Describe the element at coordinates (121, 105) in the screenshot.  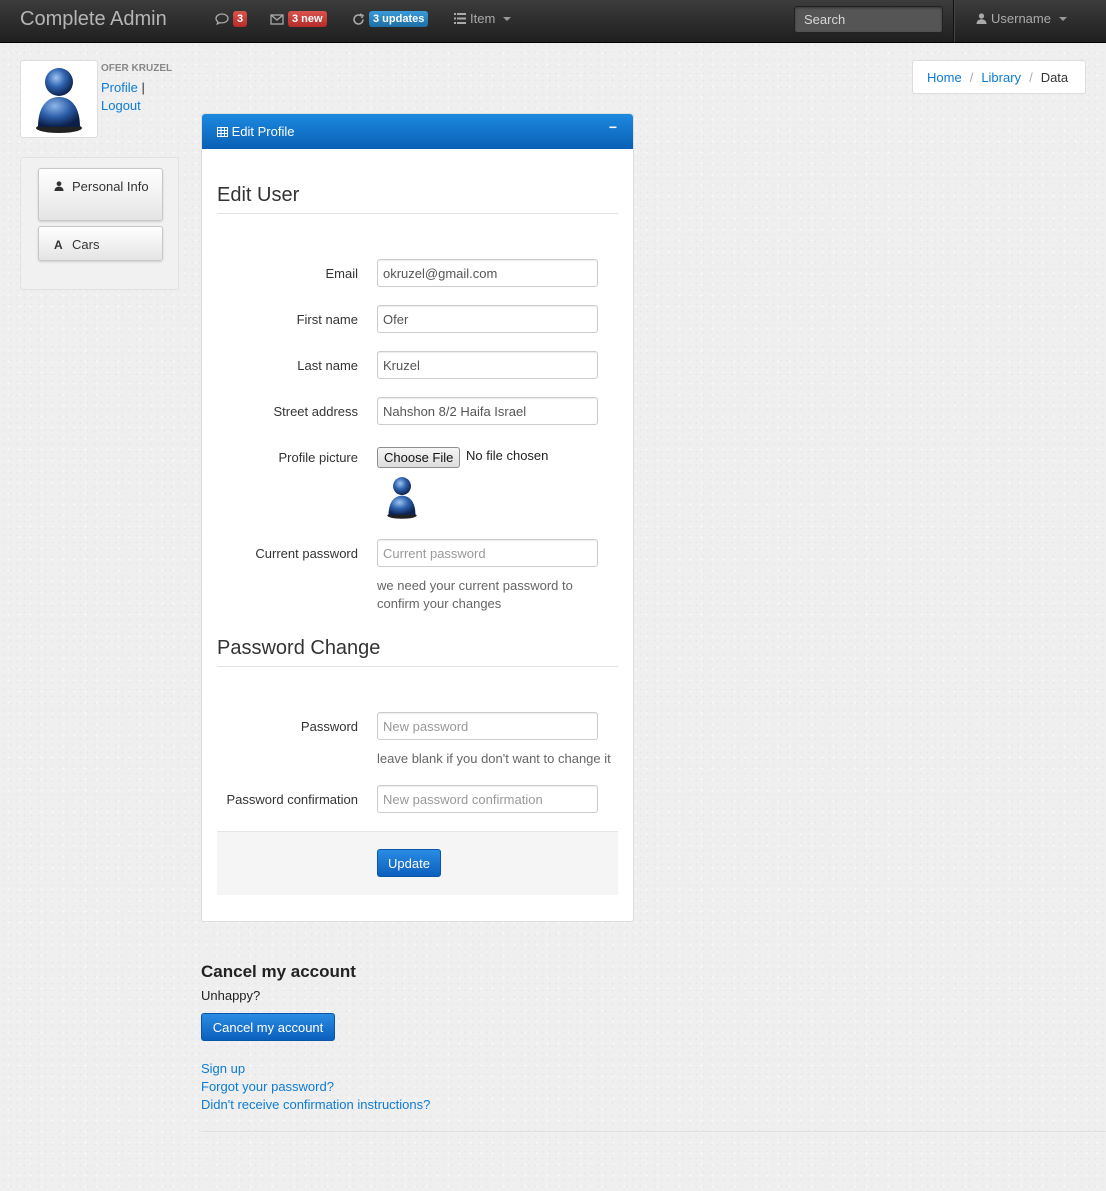
I see `logout-link: Logout` at that location.